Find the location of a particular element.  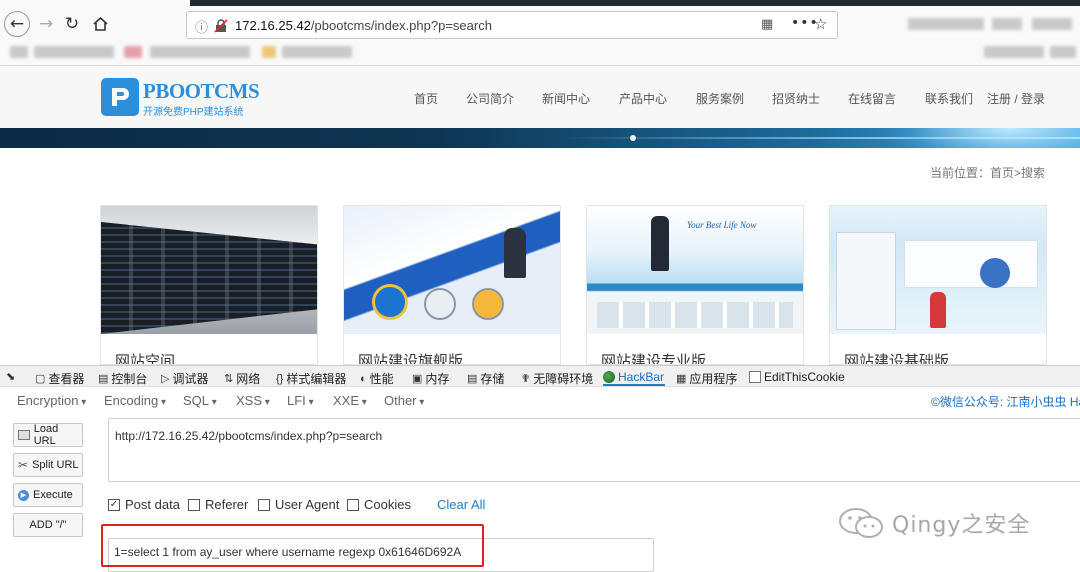

nav-item-jobs: 招贤纳士 is located at coordinates (796, 98).